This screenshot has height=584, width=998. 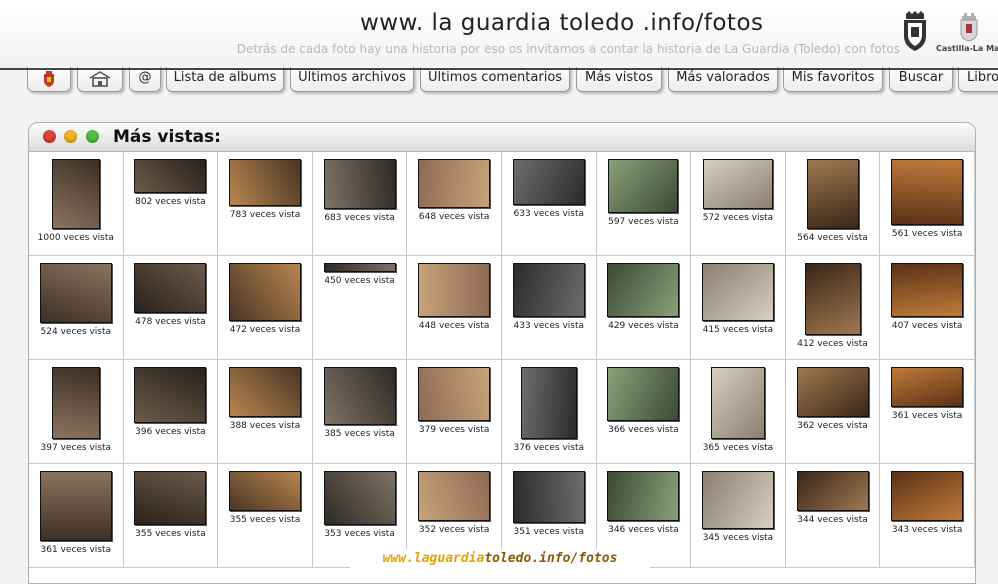 I want to click on photo-item: 343 veces vista, so click(x=927, y=516).